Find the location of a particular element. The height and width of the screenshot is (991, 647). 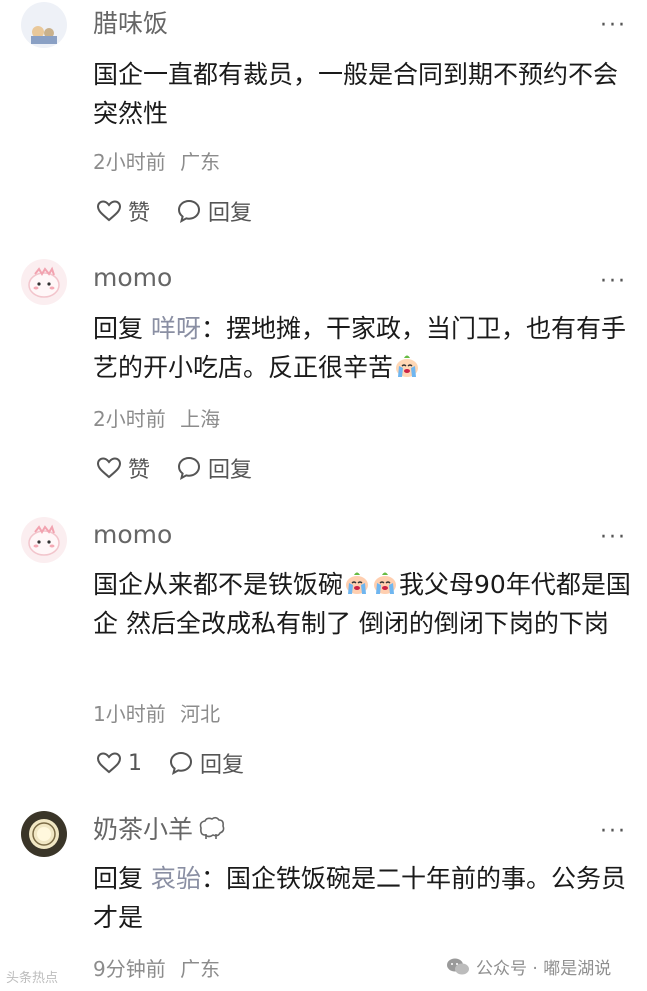

timestamp: 1小时前 is located at coordinates (129, 714).